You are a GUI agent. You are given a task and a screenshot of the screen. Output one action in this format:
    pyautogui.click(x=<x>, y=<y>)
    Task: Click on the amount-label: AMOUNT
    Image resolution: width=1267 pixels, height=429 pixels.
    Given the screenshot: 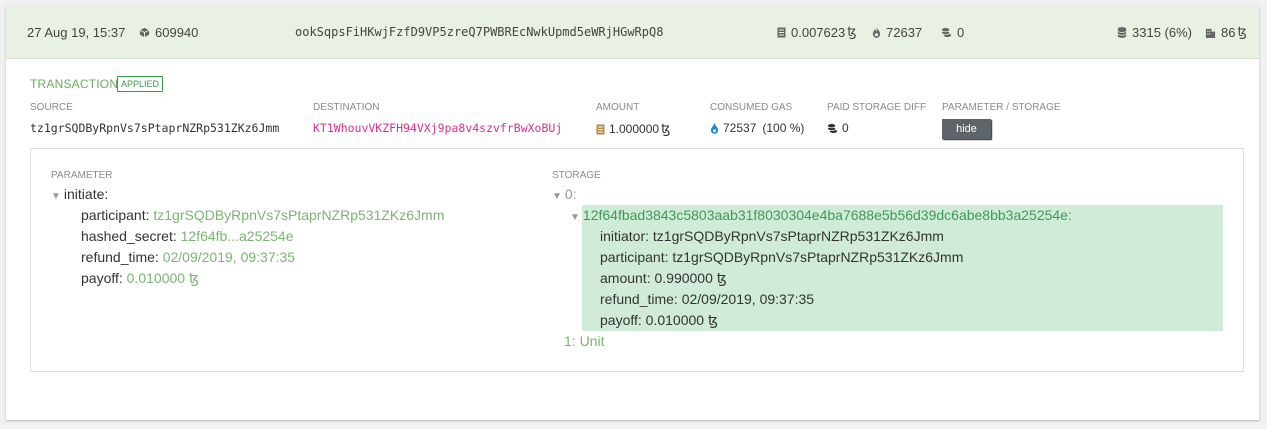 What is the action you would take?
    pyautogui.click(x=618, y=107)
    